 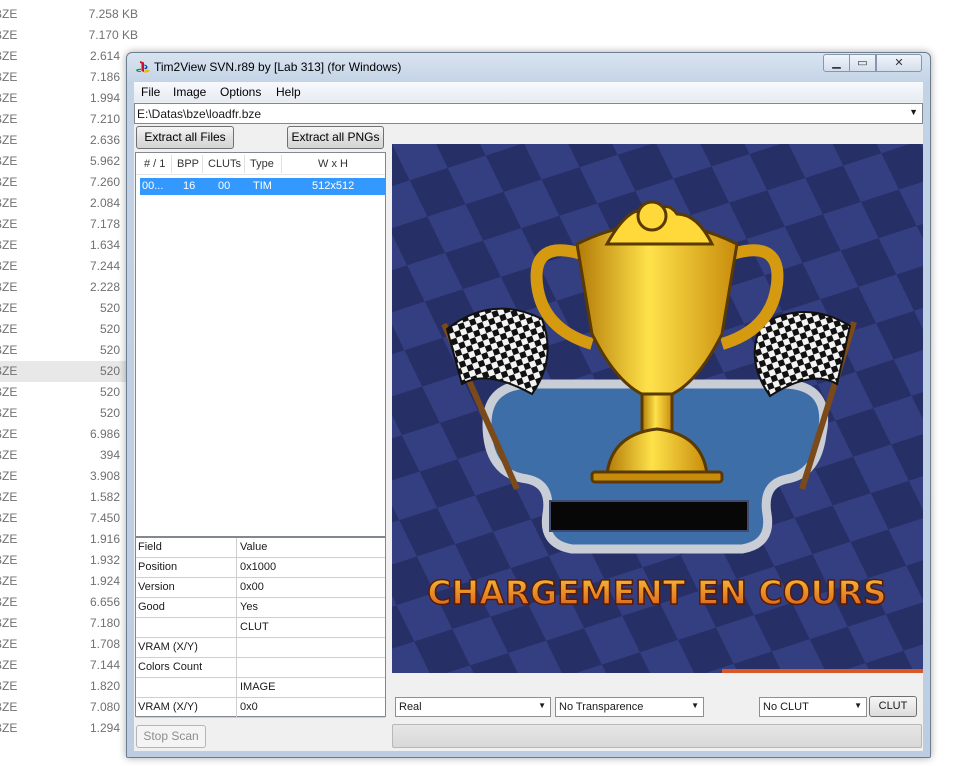 What do you see at coordinates (893, 706) in the screenshot?
I see `clut-button: CLUT` at bounding box center [893, 706].